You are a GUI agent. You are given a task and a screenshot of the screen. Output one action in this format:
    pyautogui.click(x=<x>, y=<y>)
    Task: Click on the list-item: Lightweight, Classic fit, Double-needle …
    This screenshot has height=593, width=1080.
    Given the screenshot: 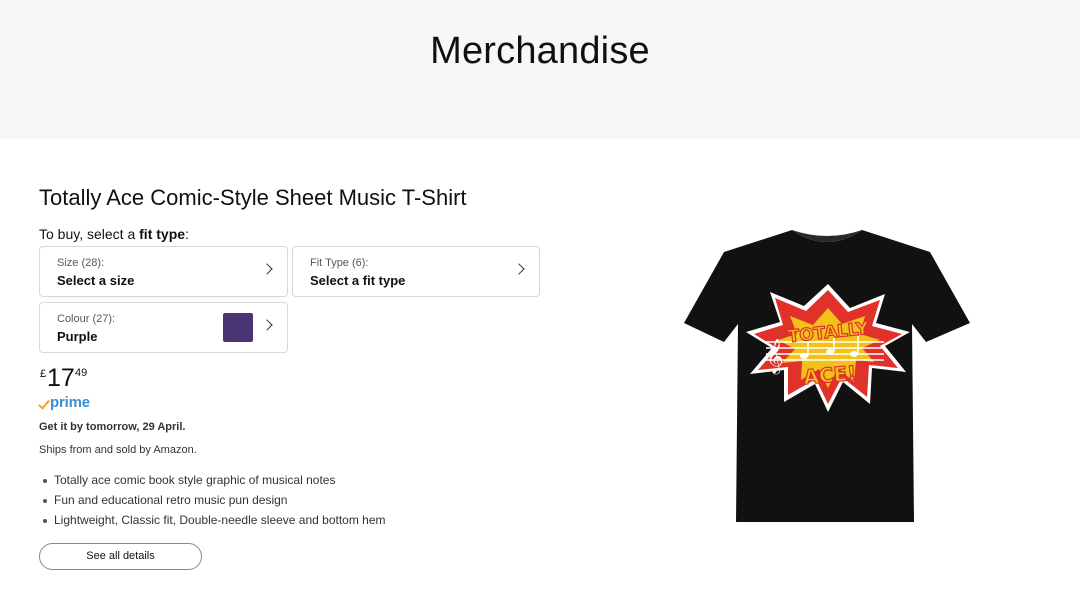 What is the action you would take?
    pyautogui.click(x=212, y=522)
    